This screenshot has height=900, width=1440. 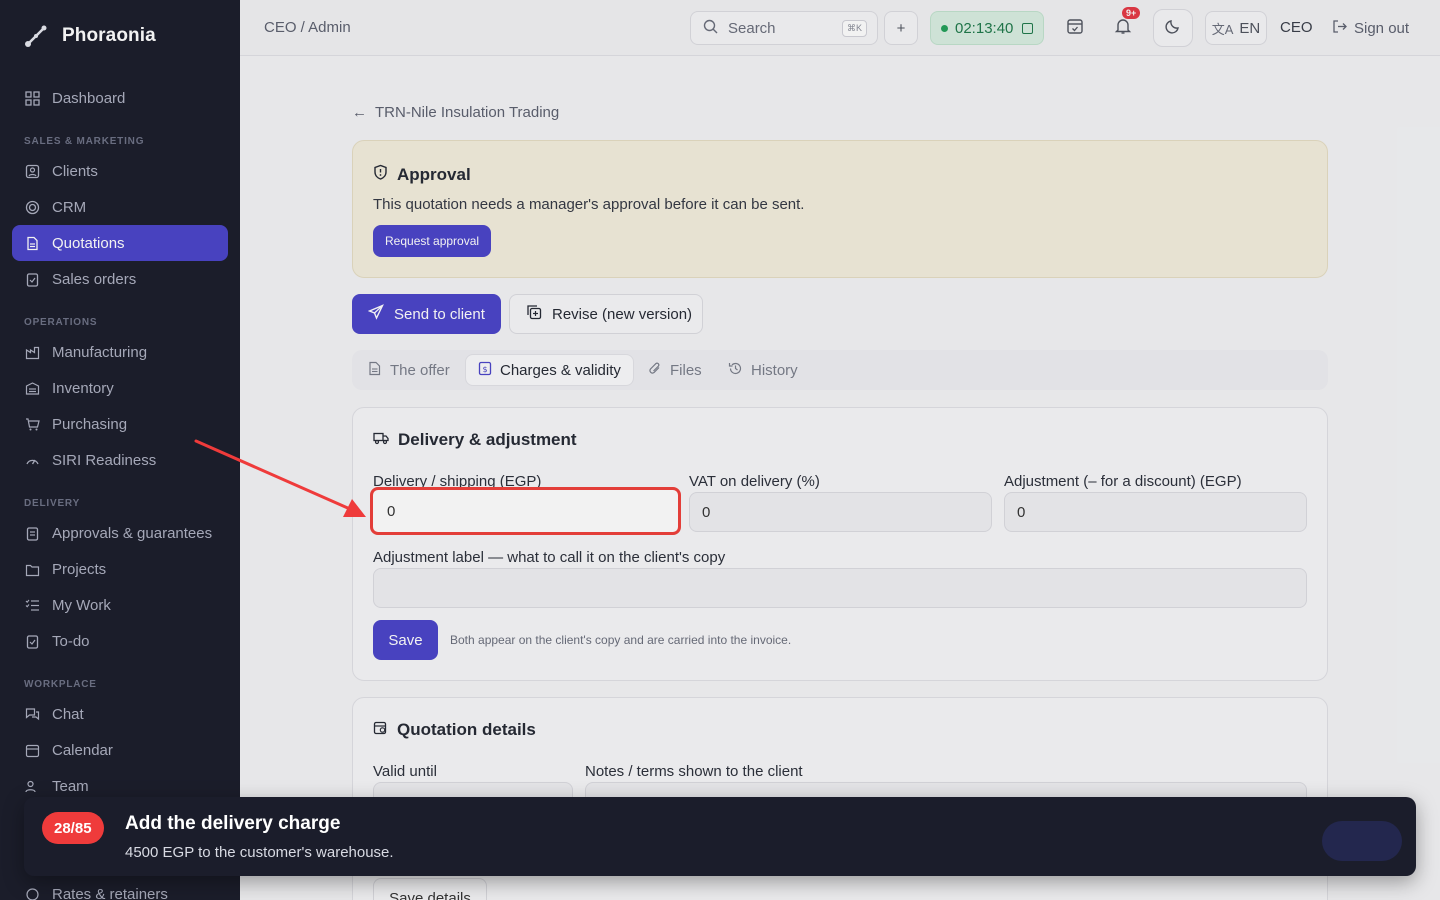 I want to click on sidebar-item-label: Purchasing, so click(x=90, y=424).